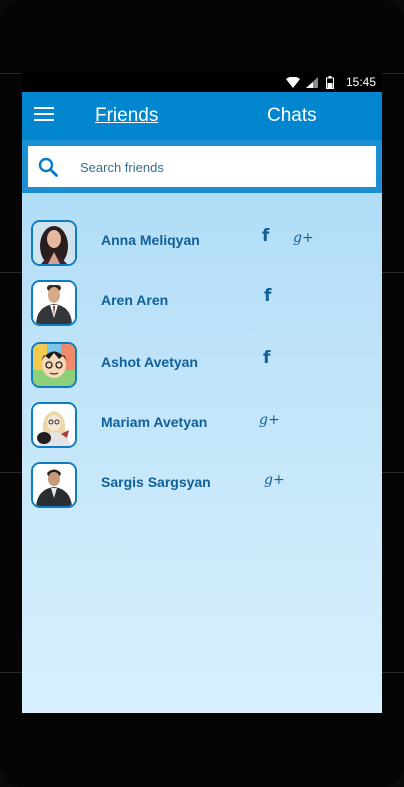 Image resolution: width=404 pixels, height=787 pixels. I want to click on menu-icon, so click(44, 115).